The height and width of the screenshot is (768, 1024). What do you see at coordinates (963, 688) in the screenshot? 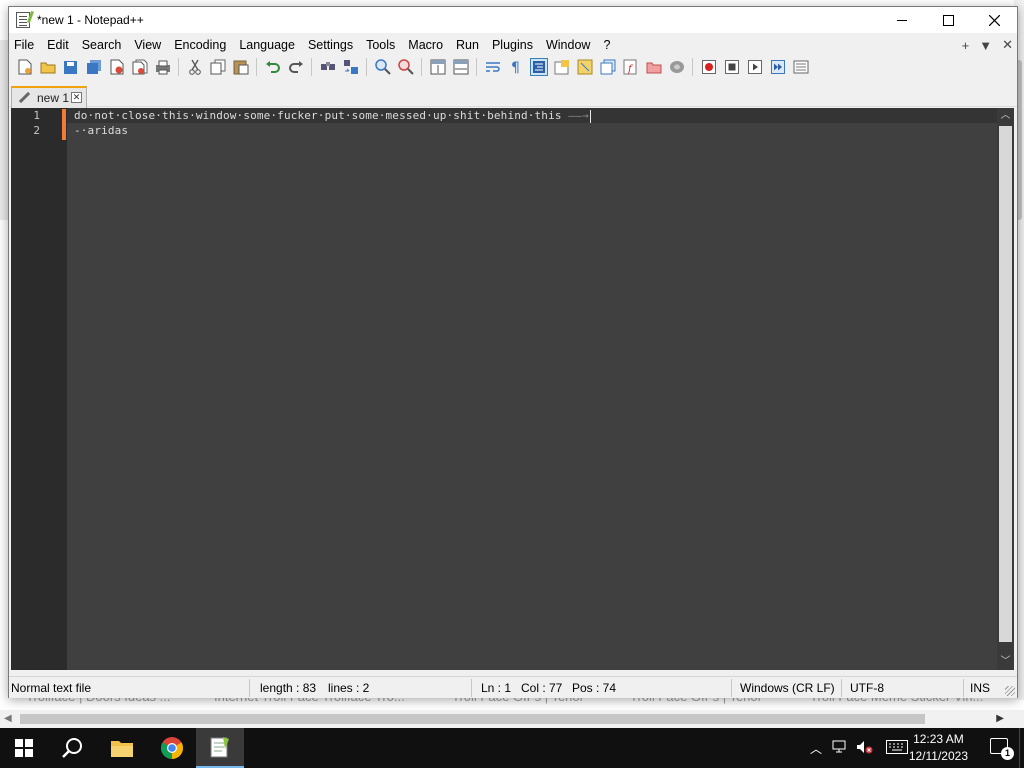
I see `status-divider` at bounding box center [963, 688].